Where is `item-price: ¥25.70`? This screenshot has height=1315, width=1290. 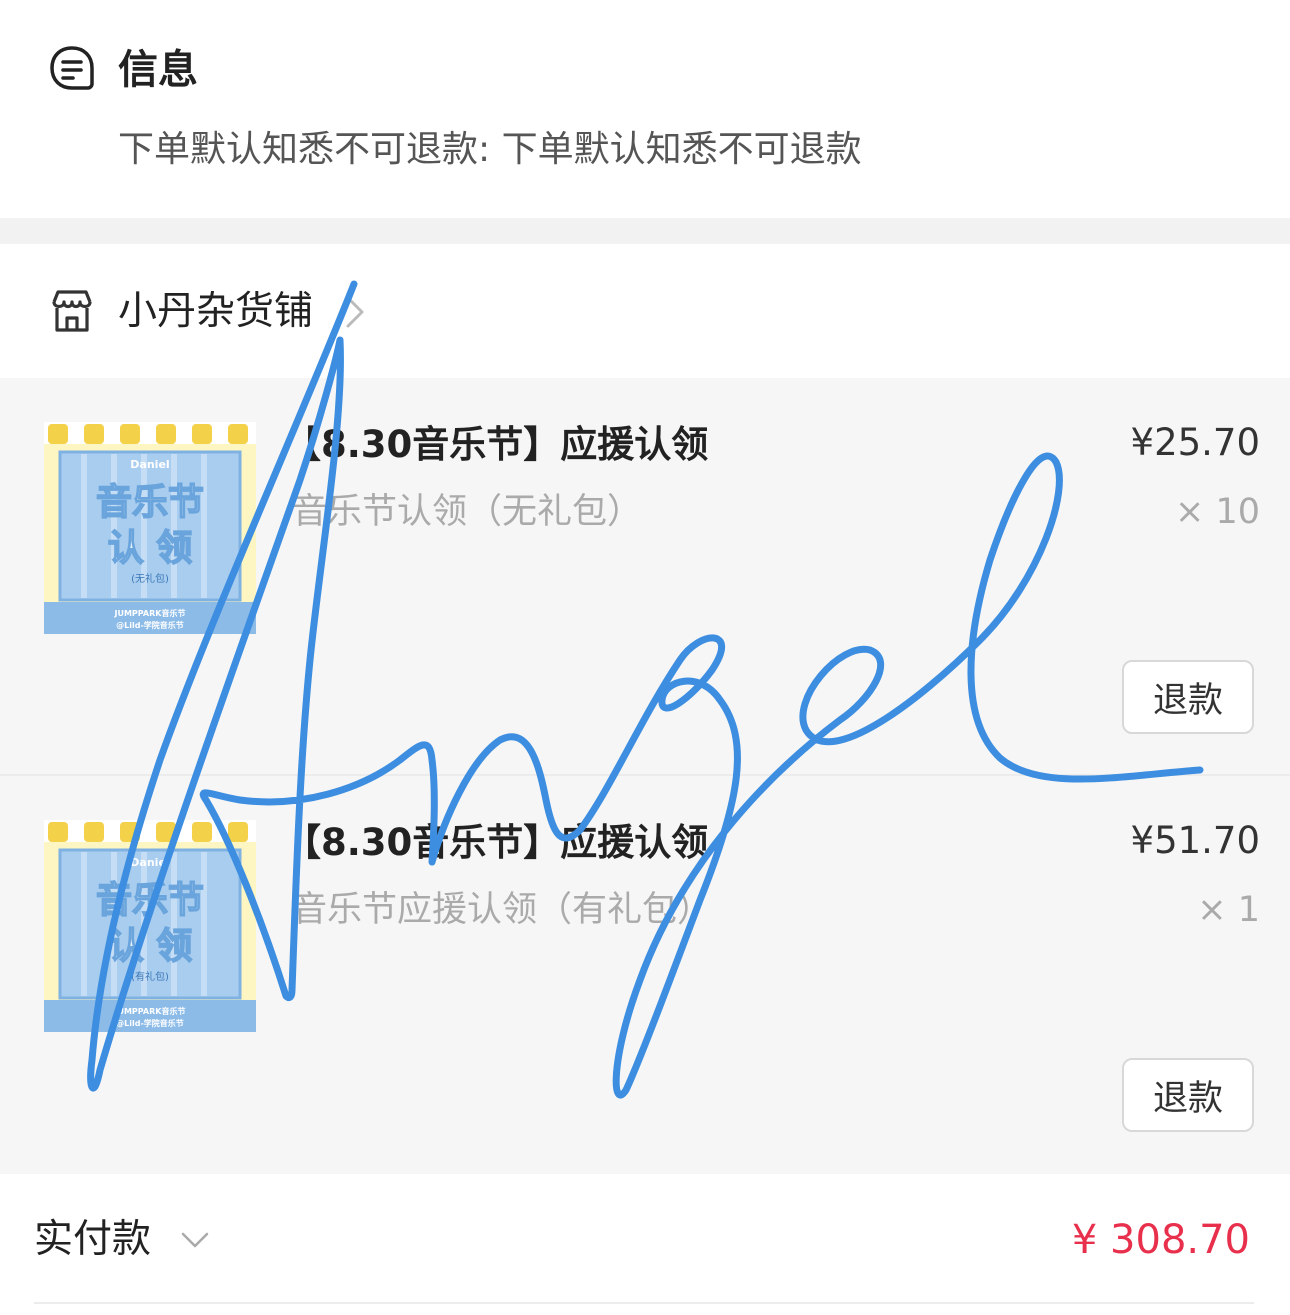 item-price: ¥25.70 is located at coordinates (1195, 442).